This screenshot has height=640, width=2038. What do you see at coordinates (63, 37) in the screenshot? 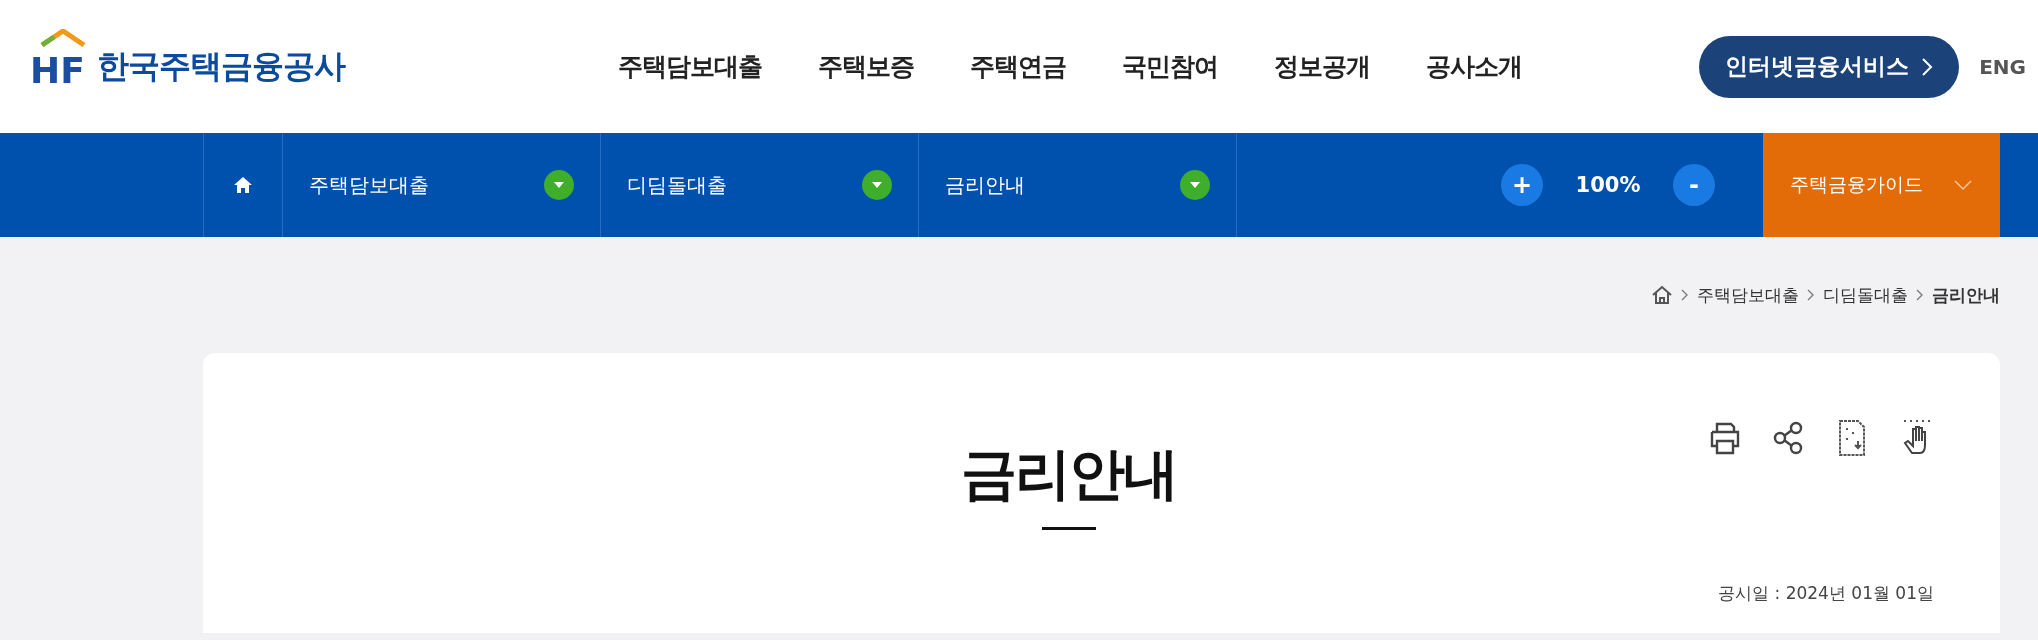
I see `roof-icon` at bounding box center [63, 37].